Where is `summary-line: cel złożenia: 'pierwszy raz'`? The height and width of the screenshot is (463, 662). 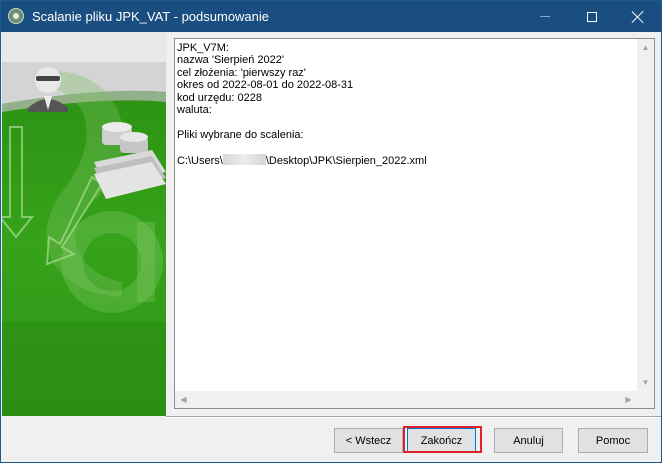 summary-line: cel złożenia: 'pierwszy raz' is located at coordinates (241, 72).